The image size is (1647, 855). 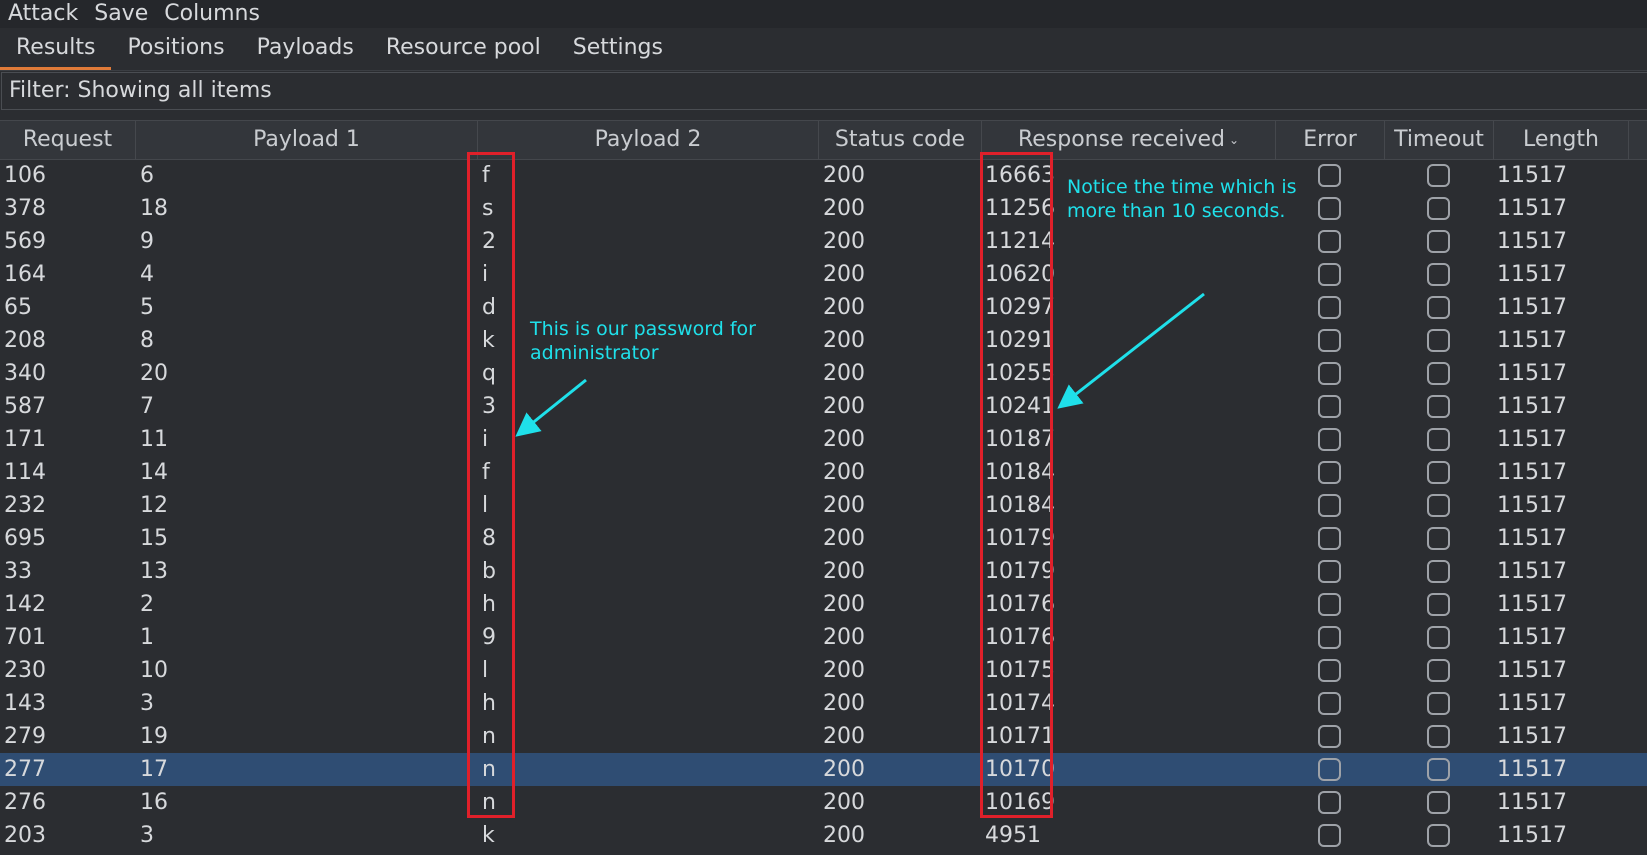 What do you see at coordinates (43, 14) in the screenshot?
I see `menu-attack: Attack` at bounding box center [43, 14].